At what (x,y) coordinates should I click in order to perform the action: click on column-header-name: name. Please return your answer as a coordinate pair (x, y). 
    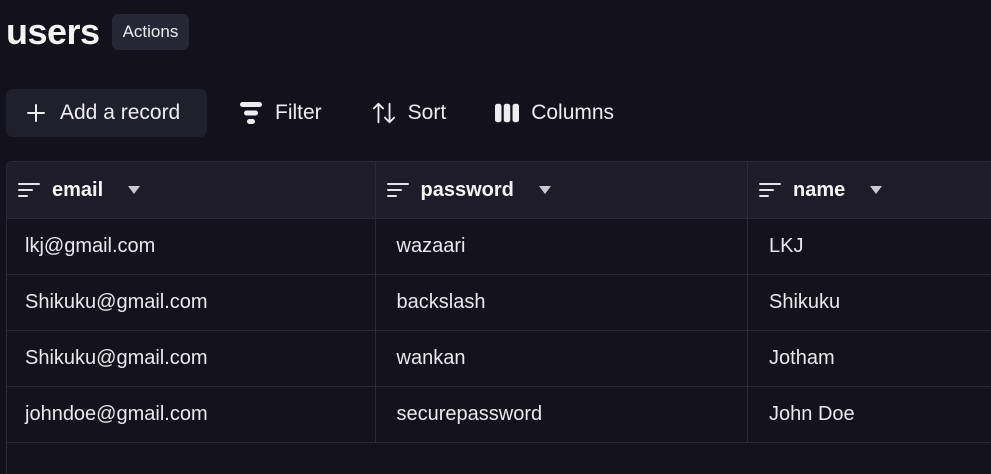
    Looking at the image, I should click on (869, 190).